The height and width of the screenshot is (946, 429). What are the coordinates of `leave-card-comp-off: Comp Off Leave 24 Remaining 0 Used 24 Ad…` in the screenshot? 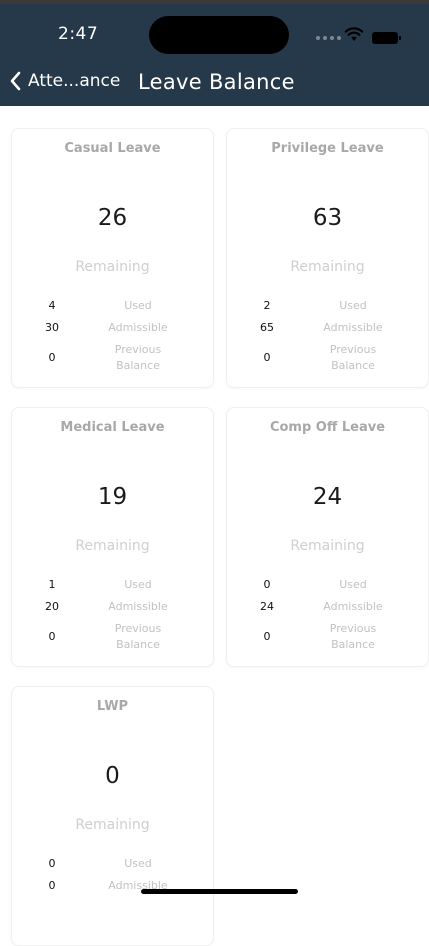 It's located at (327, 537).